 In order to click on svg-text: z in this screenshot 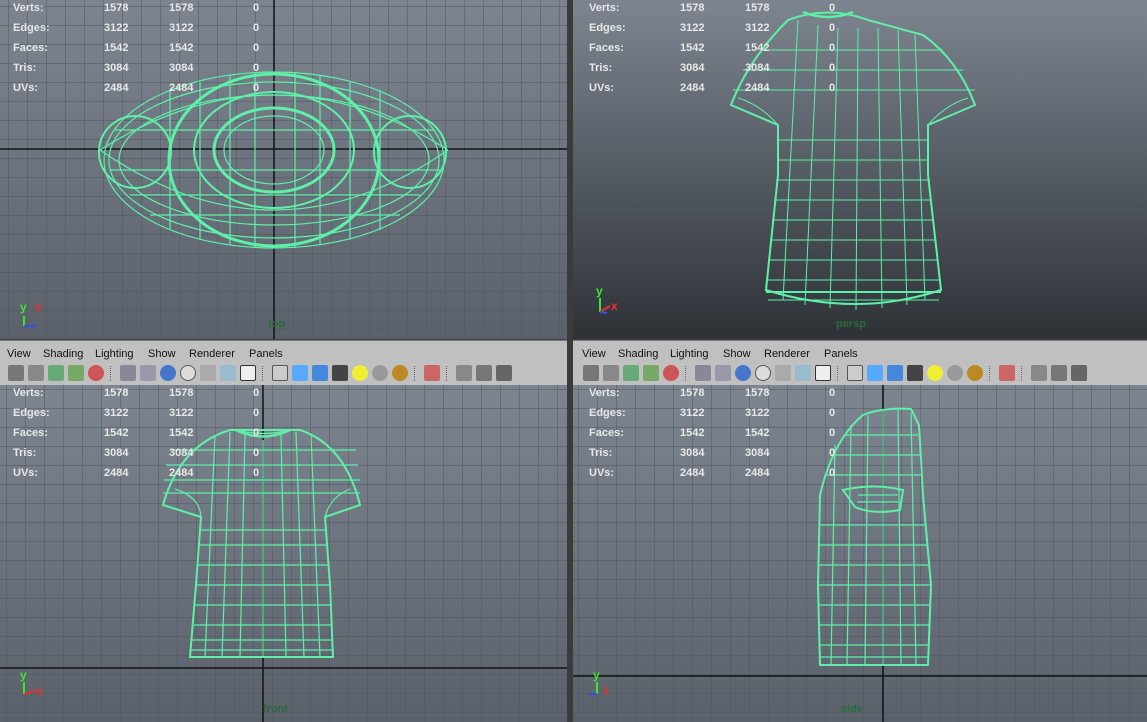, I will do `click(606, 690)`.